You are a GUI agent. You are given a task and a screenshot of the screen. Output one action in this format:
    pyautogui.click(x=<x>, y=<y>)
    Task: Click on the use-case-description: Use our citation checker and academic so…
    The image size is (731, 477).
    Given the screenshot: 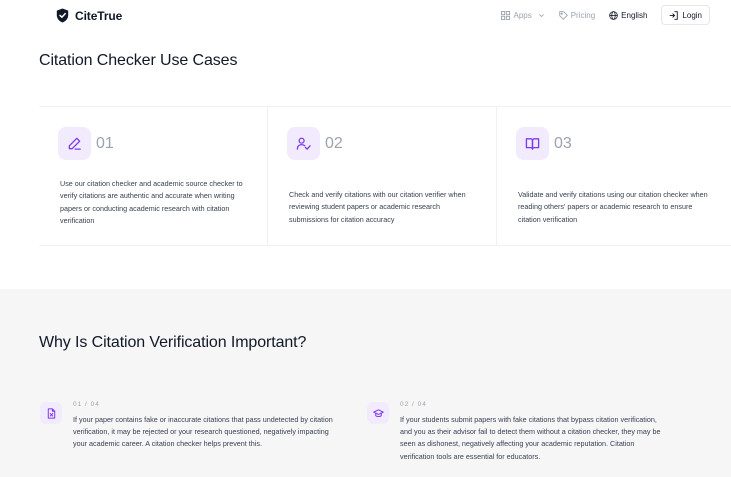 What is the action you would take?
    pyautogui.click(x=151, y=202)
    